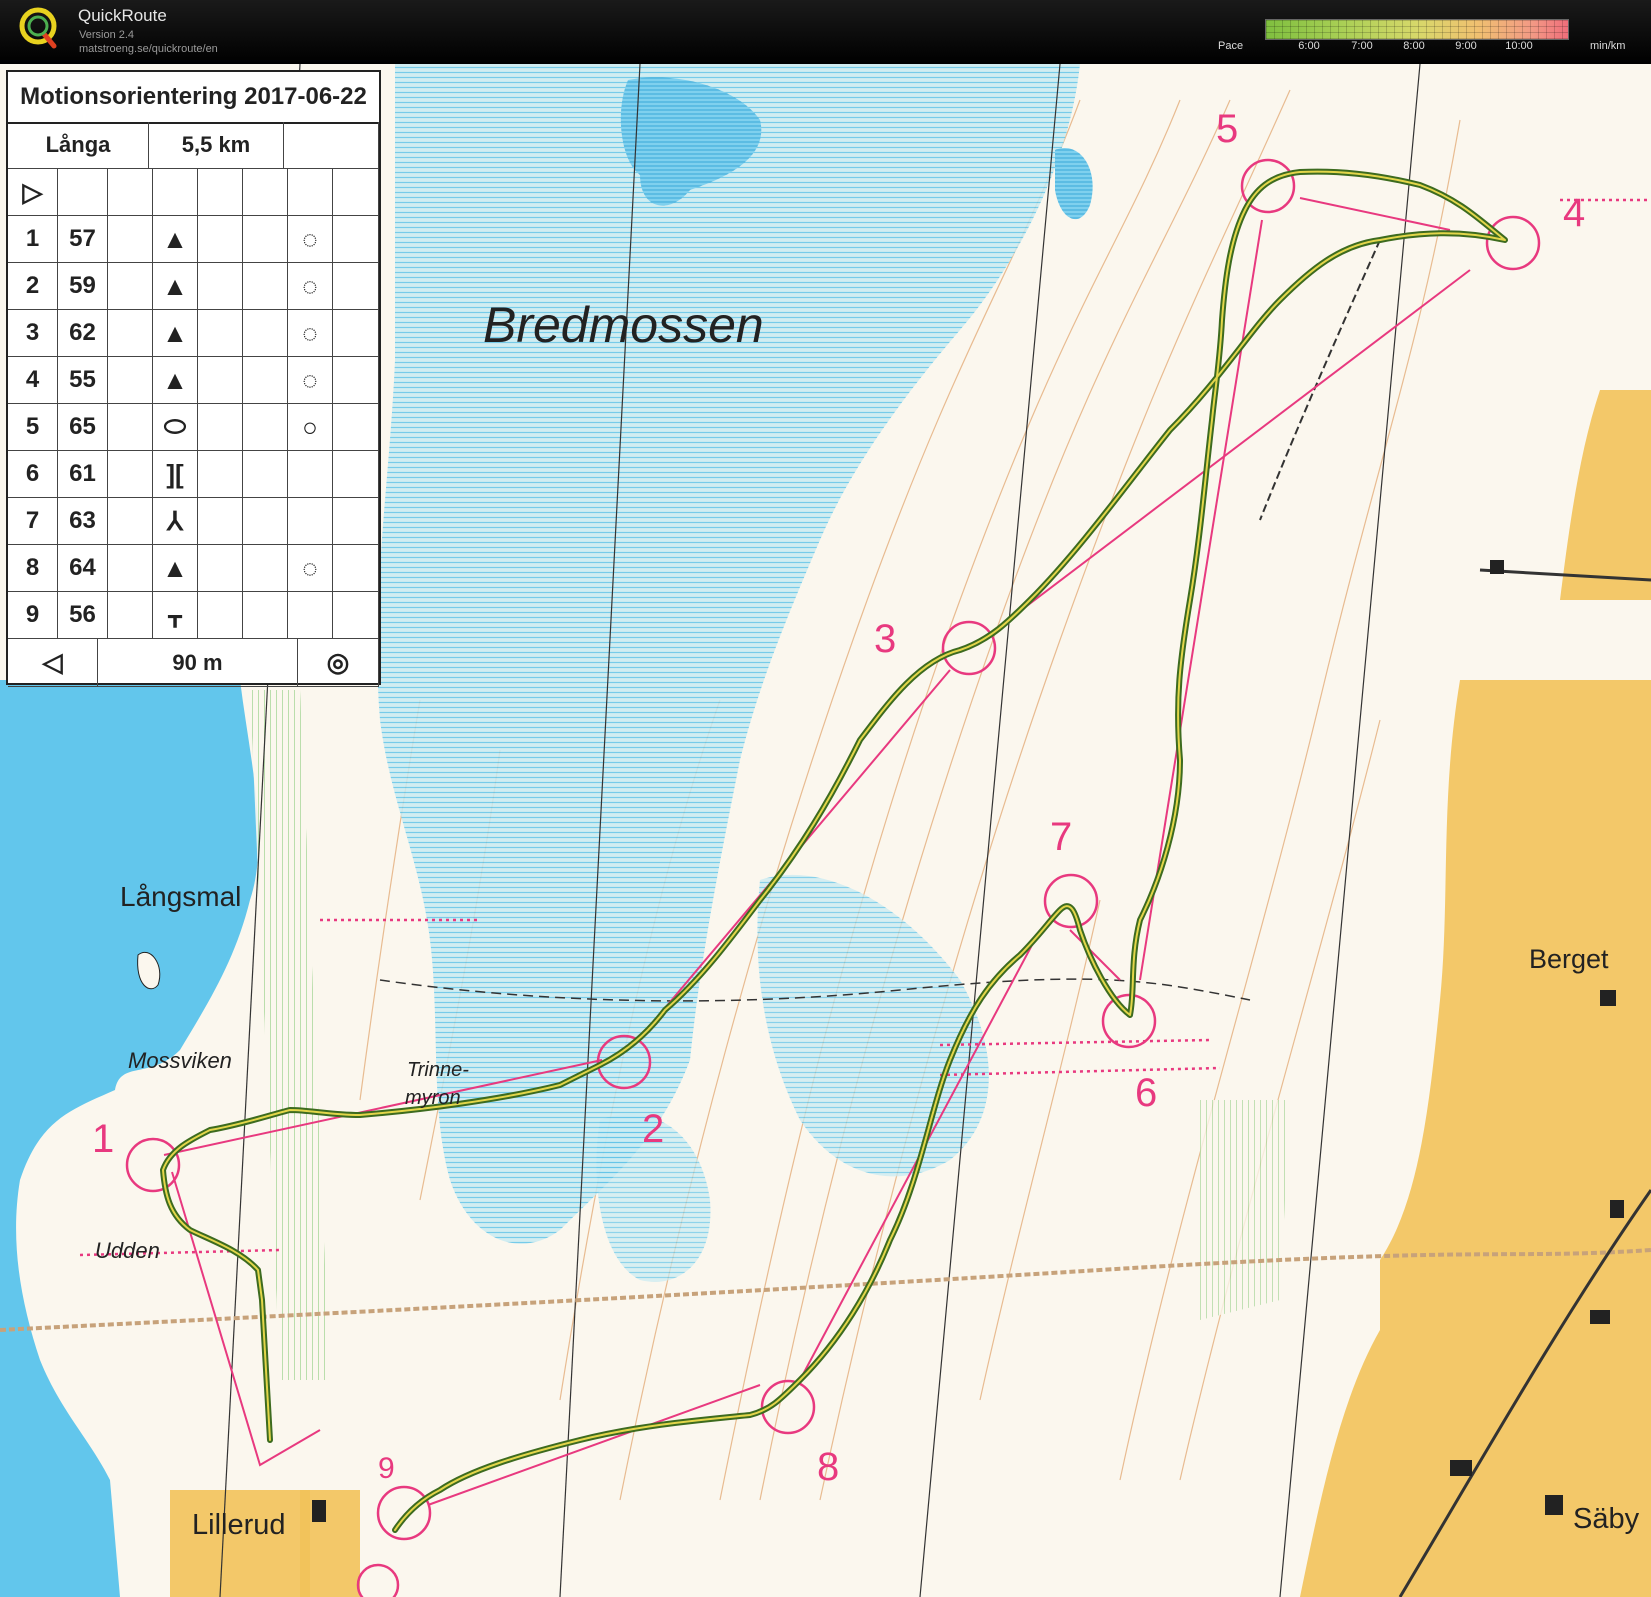  What do you see at coordinates (310, 427) in the screenshot?
I see `circle-icon: ○` at bounding box center [310, 427].